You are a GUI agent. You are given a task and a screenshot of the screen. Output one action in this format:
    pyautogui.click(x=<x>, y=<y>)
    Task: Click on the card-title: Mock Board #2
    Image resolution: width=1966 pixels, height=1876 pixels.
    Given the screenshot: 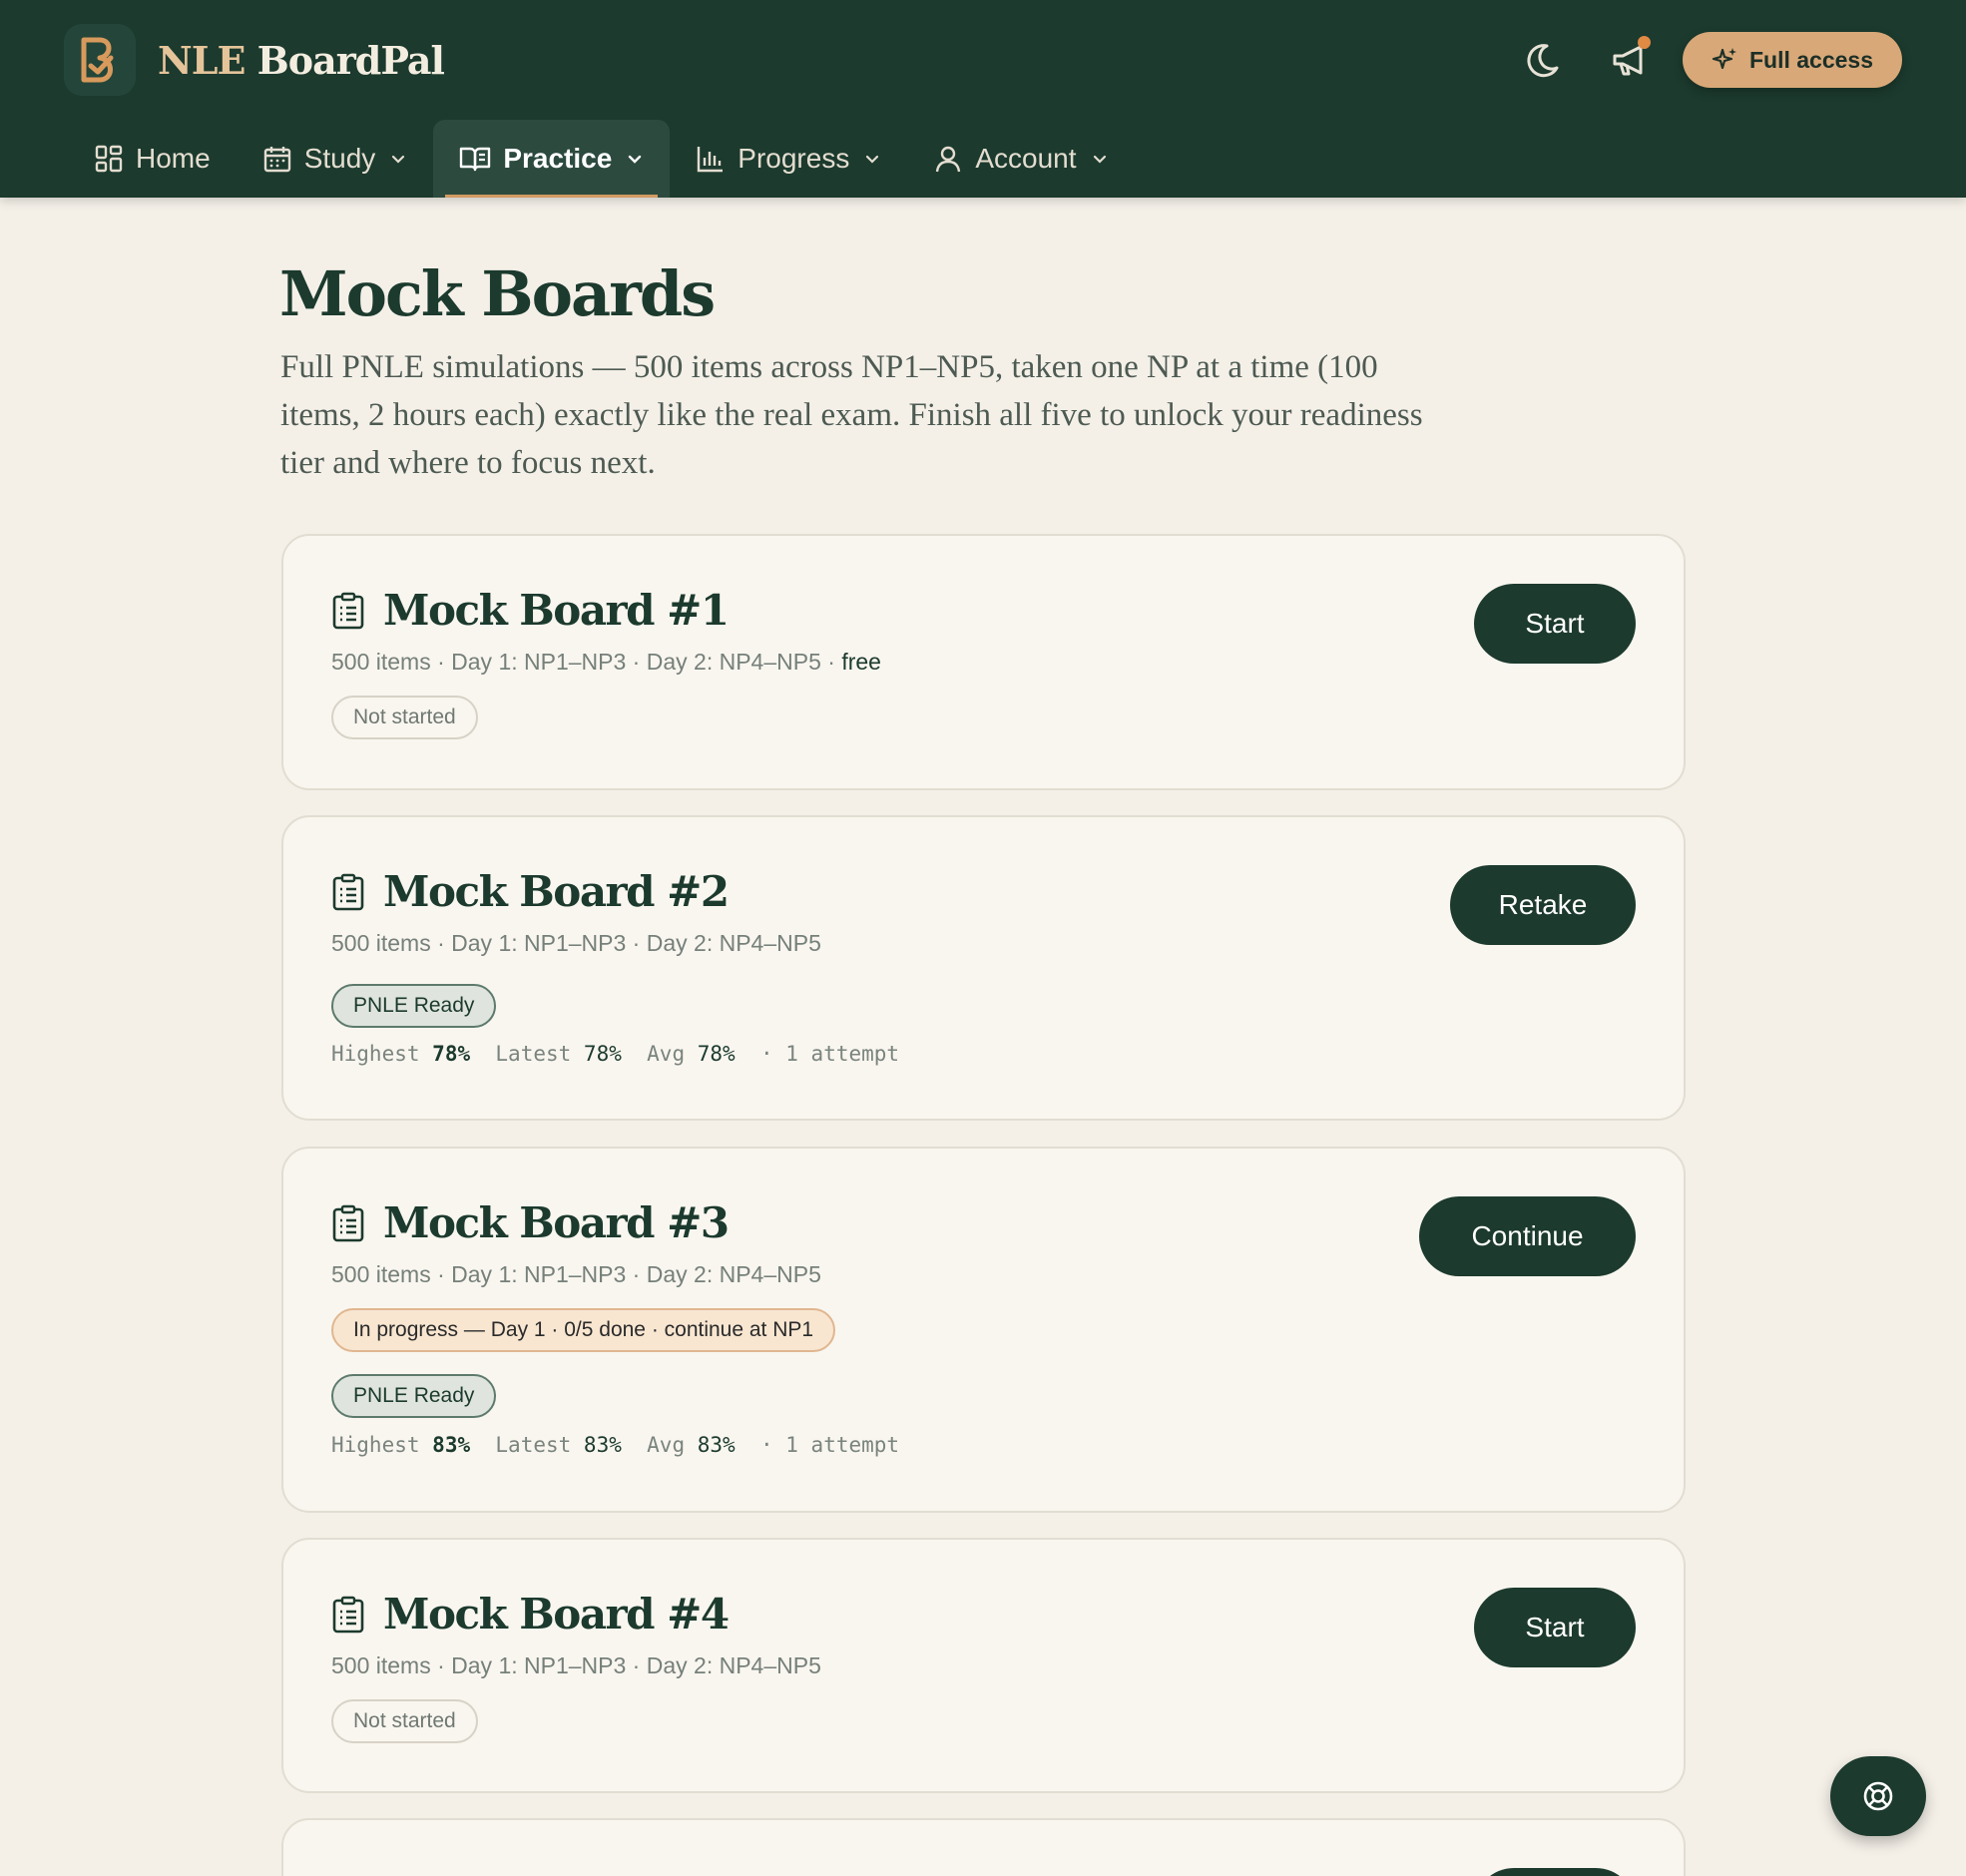 What is the action you would take?
    pyautogui.click(x=556, y=891)
    